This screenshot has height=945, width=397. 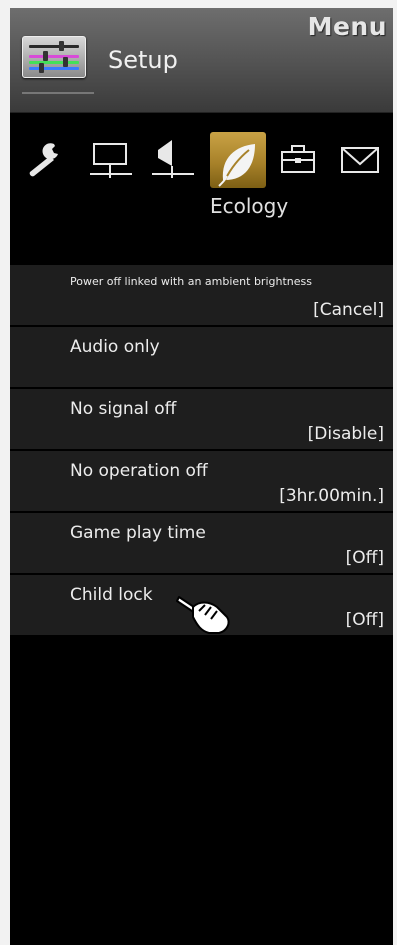 I want to click on tab-options, so click(x=300, y=164).